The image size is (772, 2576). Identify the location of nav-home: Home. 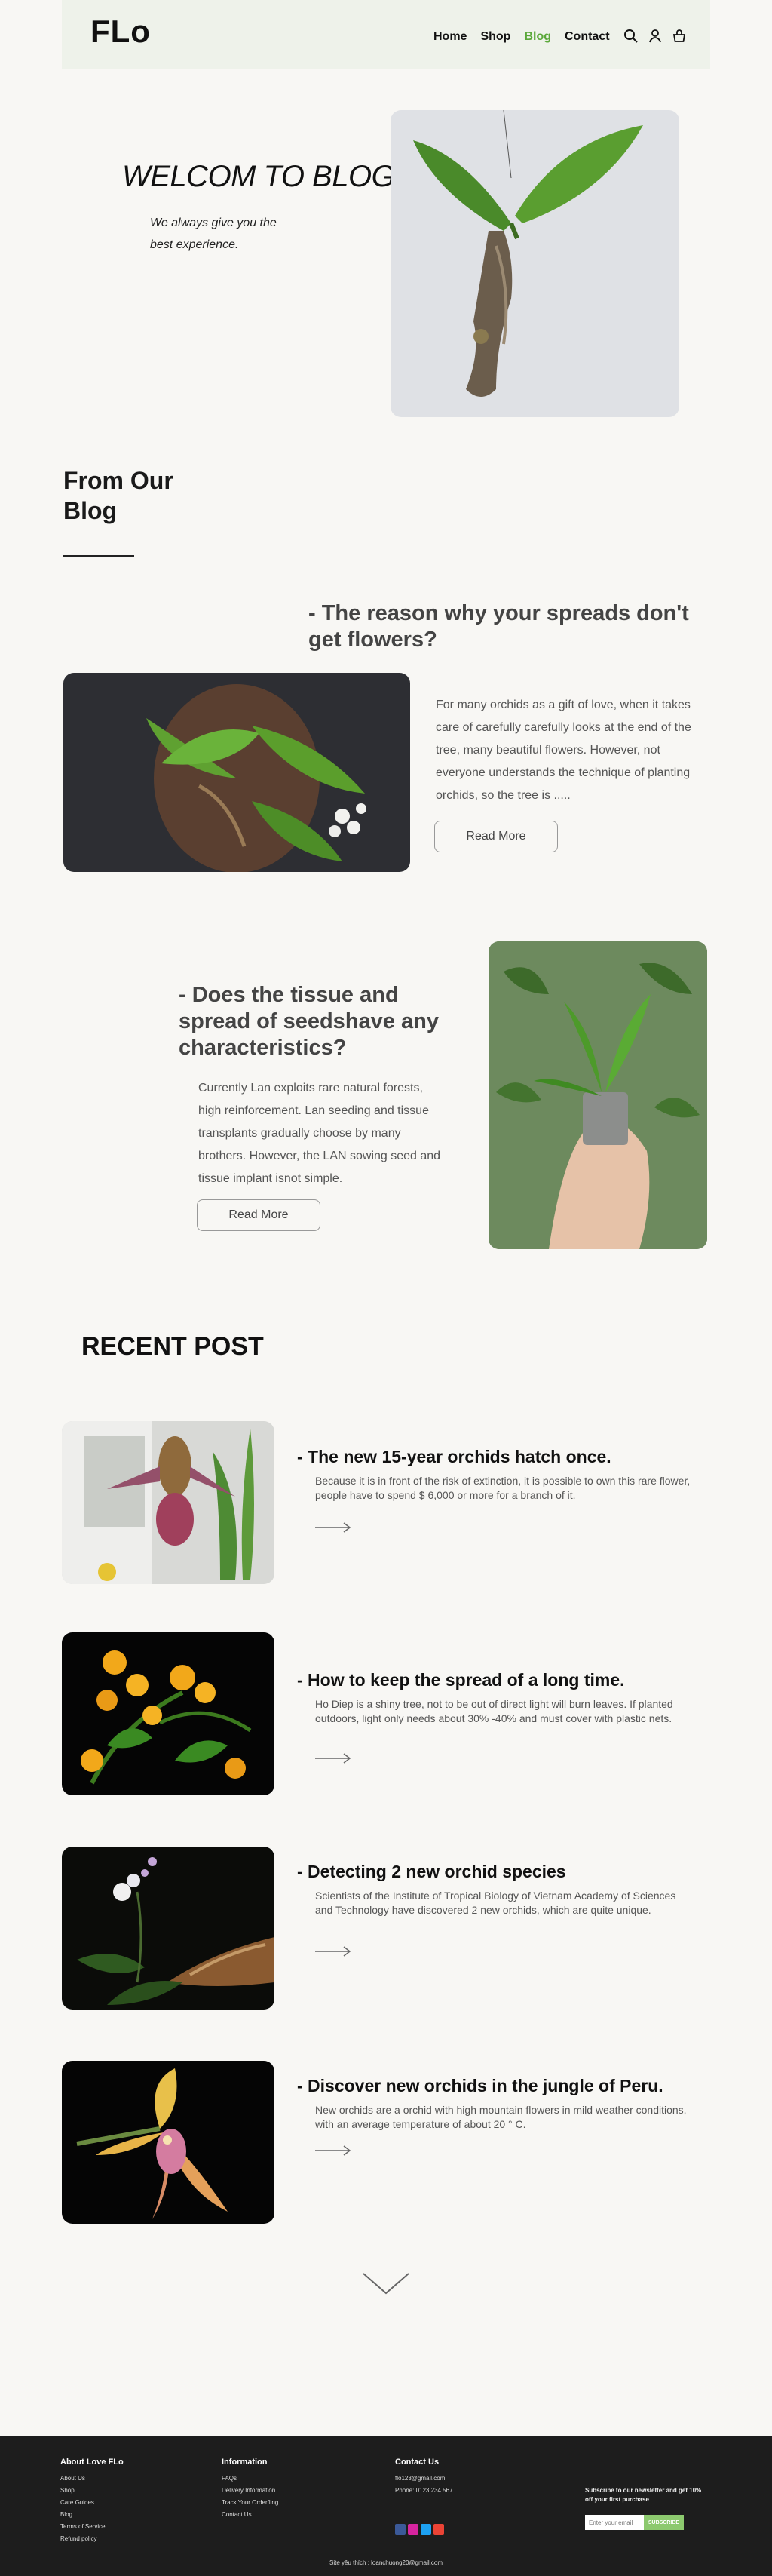
(450, 37).